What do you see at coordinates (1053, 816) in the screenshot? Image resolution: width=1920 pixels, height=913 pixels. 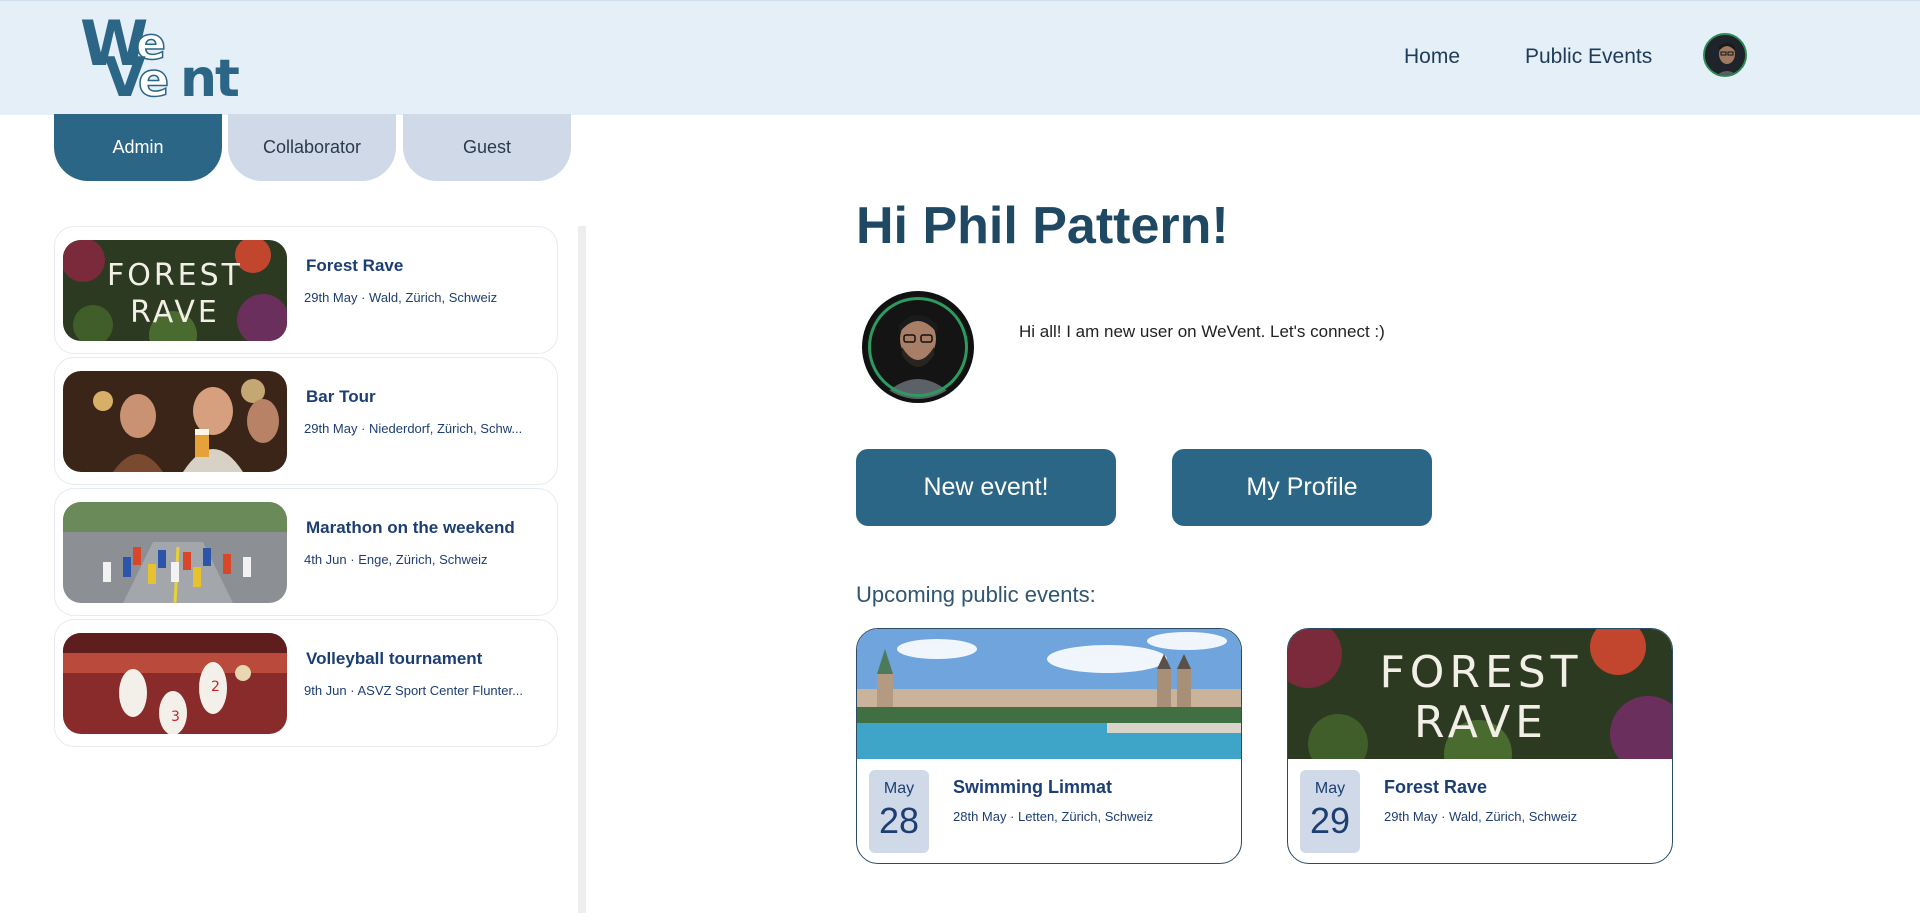 I see `public-event-subtitle: 28th May · Letten, Zürich, Schweiz` at bounding box center [1053, 816].